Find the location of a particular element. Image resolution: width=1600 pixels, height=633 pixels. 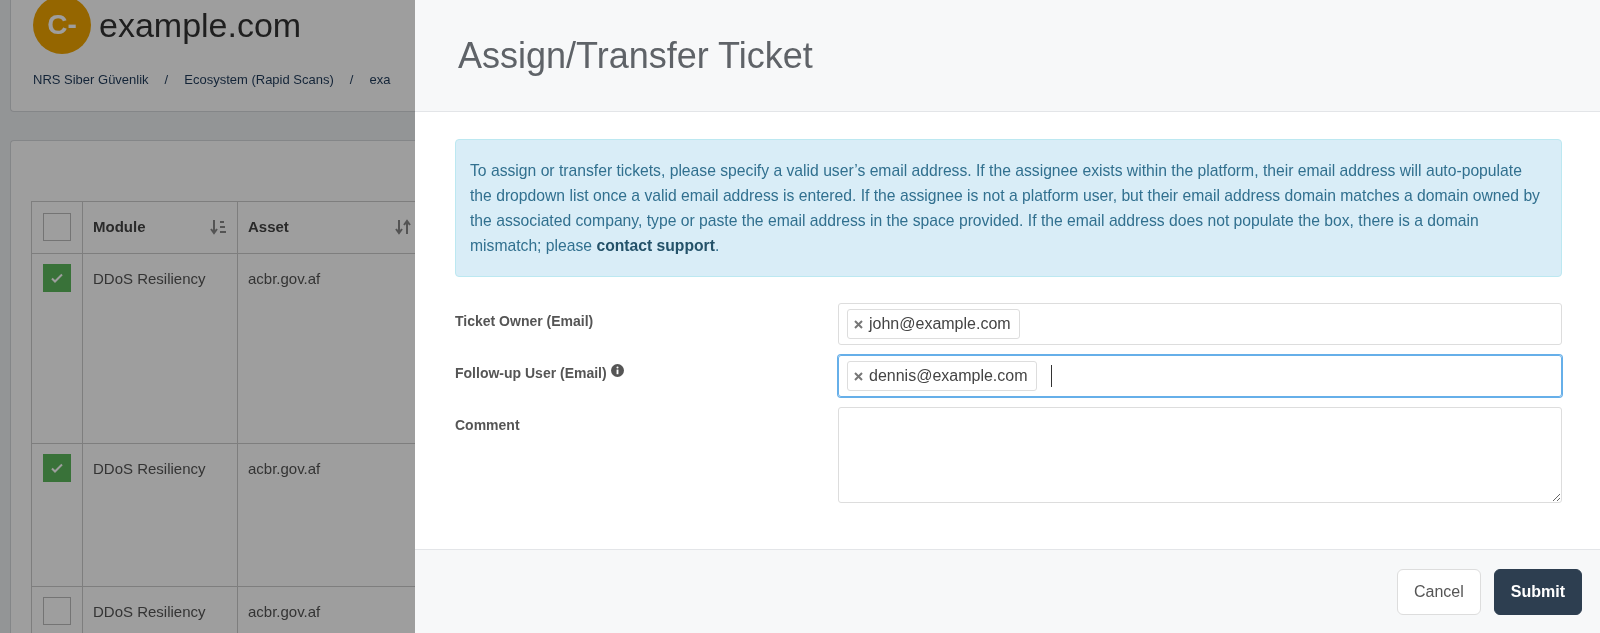

site-name: example.com is located at coordinates (200, 25).